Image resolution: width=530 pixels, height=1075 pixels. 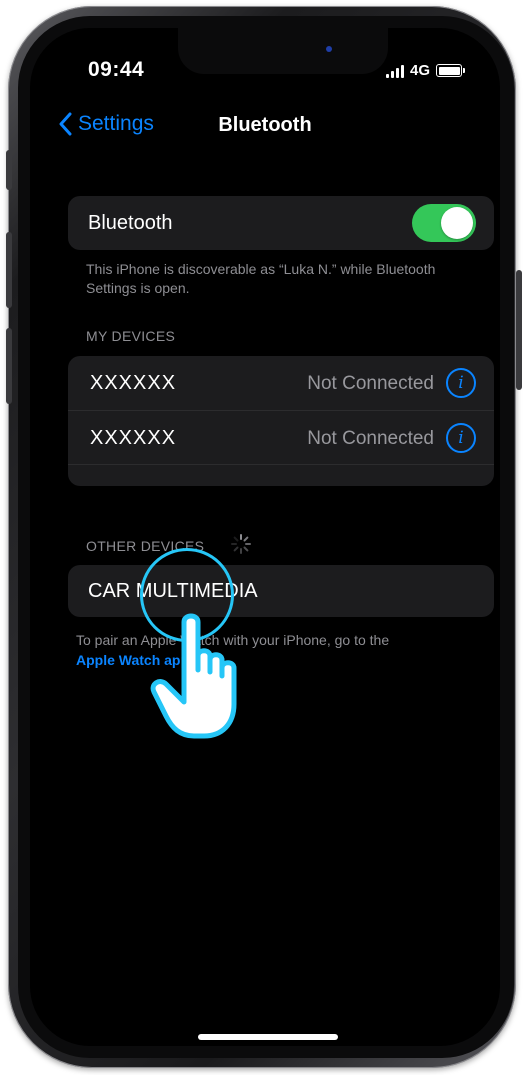 I want to click on bluetooth-row: Bluetooth, so click(x=281, y=223).